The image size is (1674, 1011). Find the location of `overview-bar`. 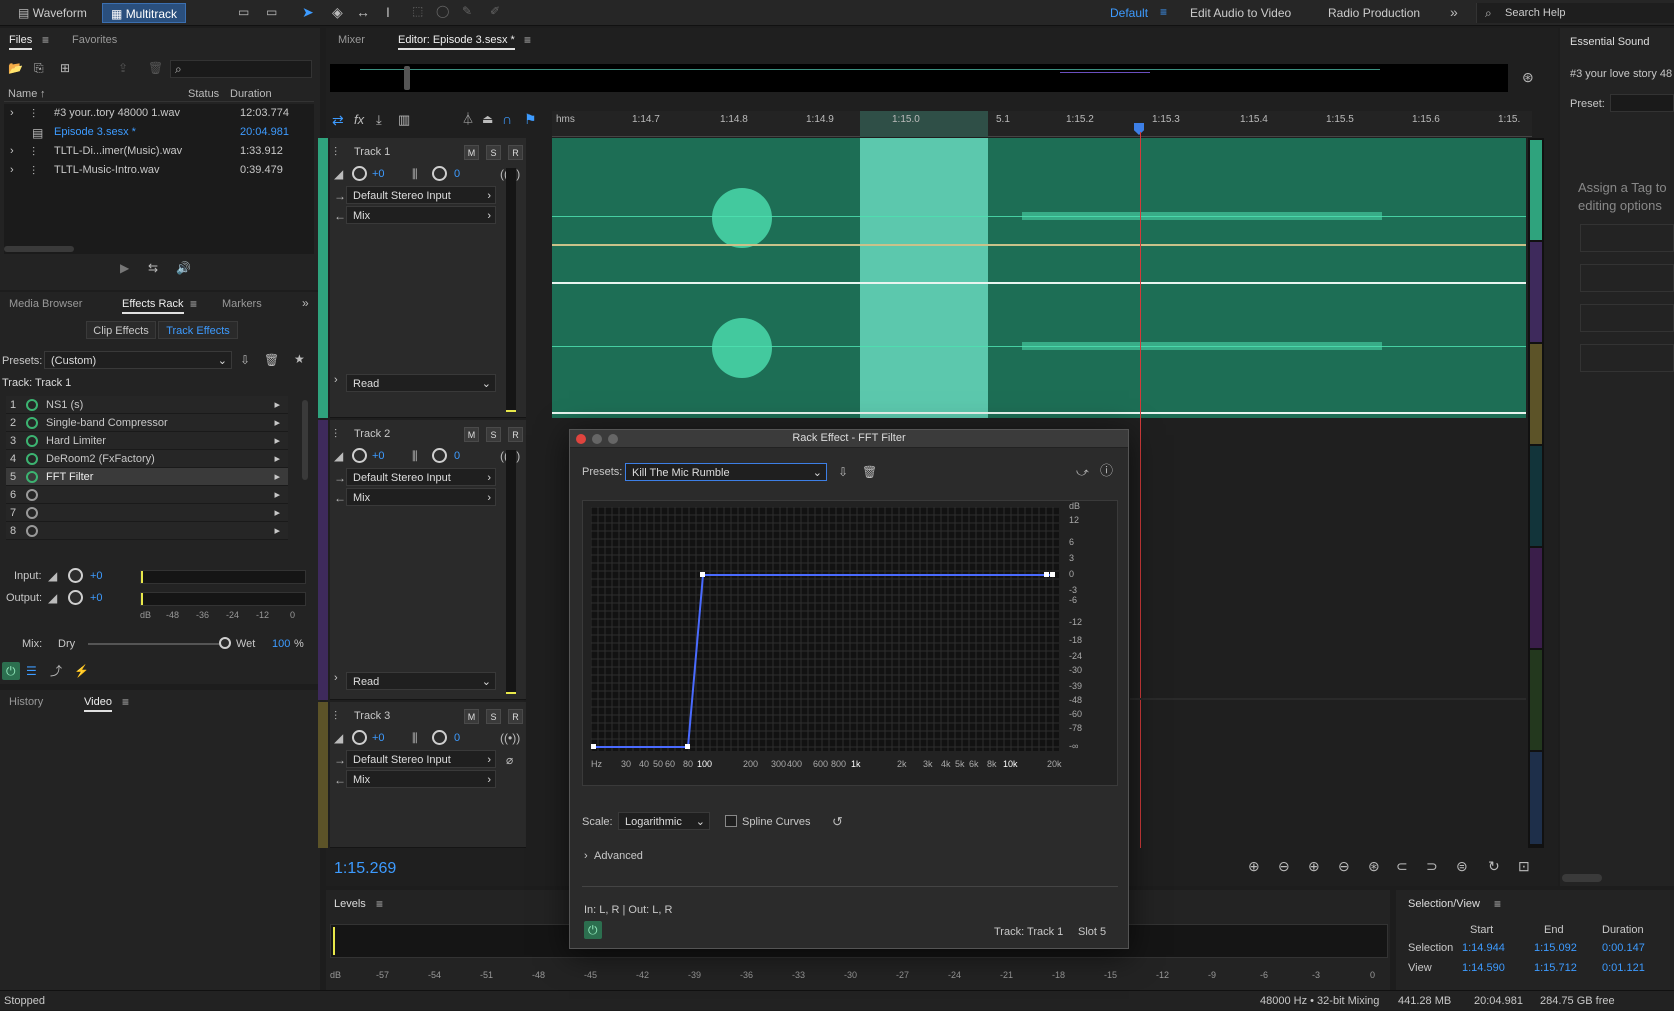

overview-bar is located at coordinates (919, 78).